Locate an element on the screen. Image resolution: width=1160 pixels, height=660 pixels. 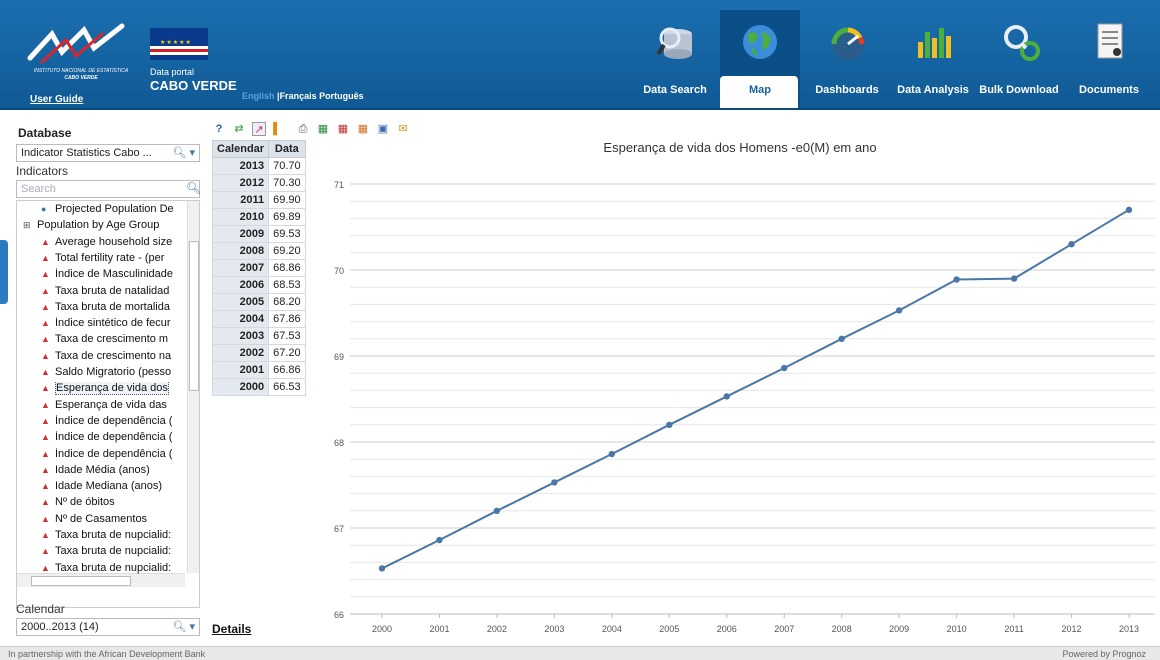
database-select: Indicator Statistics Cabo ... 🔍︎ ▾ is located at coordinates (108, 153).